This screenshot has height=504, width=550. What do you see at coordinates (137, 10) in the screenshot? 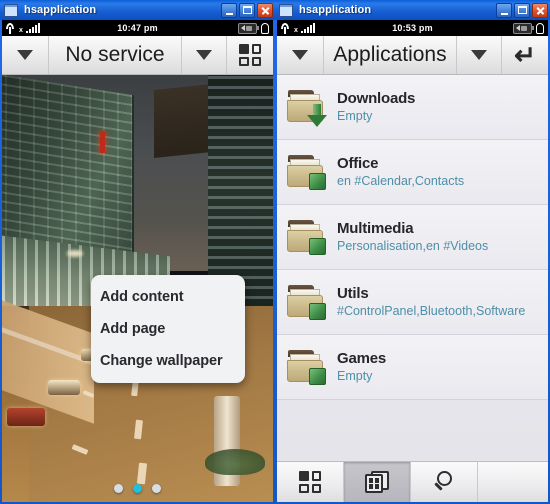
I see `left-window-titlebar: hsapplication` at bounding box center [137, 10].